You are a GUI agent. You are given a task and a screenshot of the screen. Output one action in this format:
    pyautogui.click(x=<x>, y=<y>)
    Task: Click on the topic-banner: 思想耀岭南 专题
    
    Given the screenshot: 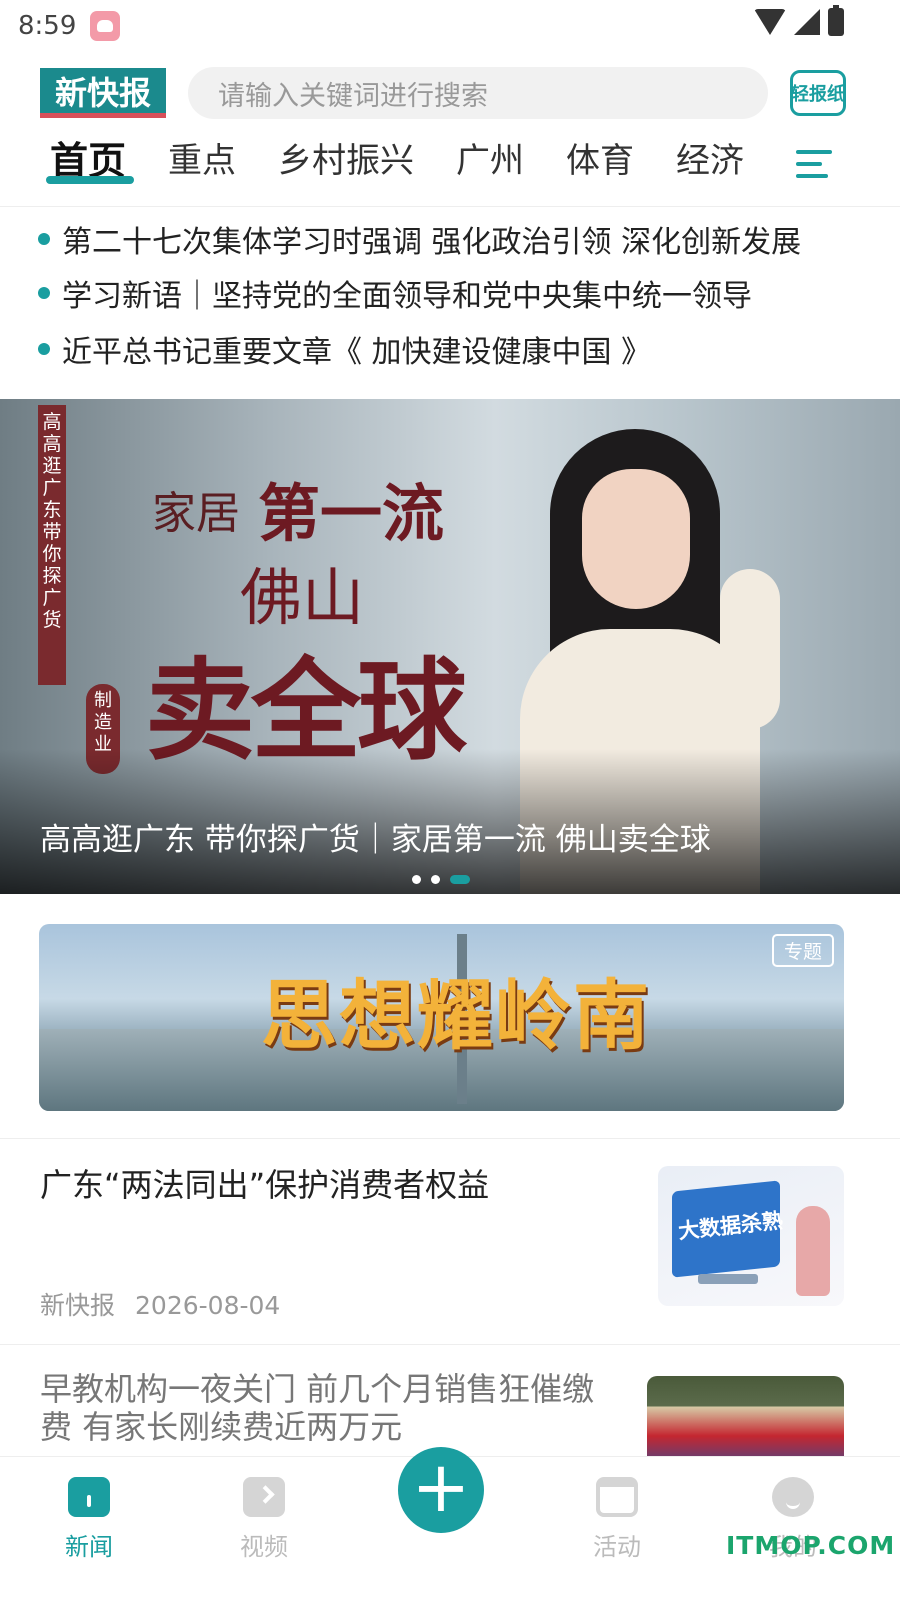 What is the action you would take?
    pyautogui.click(x=441, y=1017)
    